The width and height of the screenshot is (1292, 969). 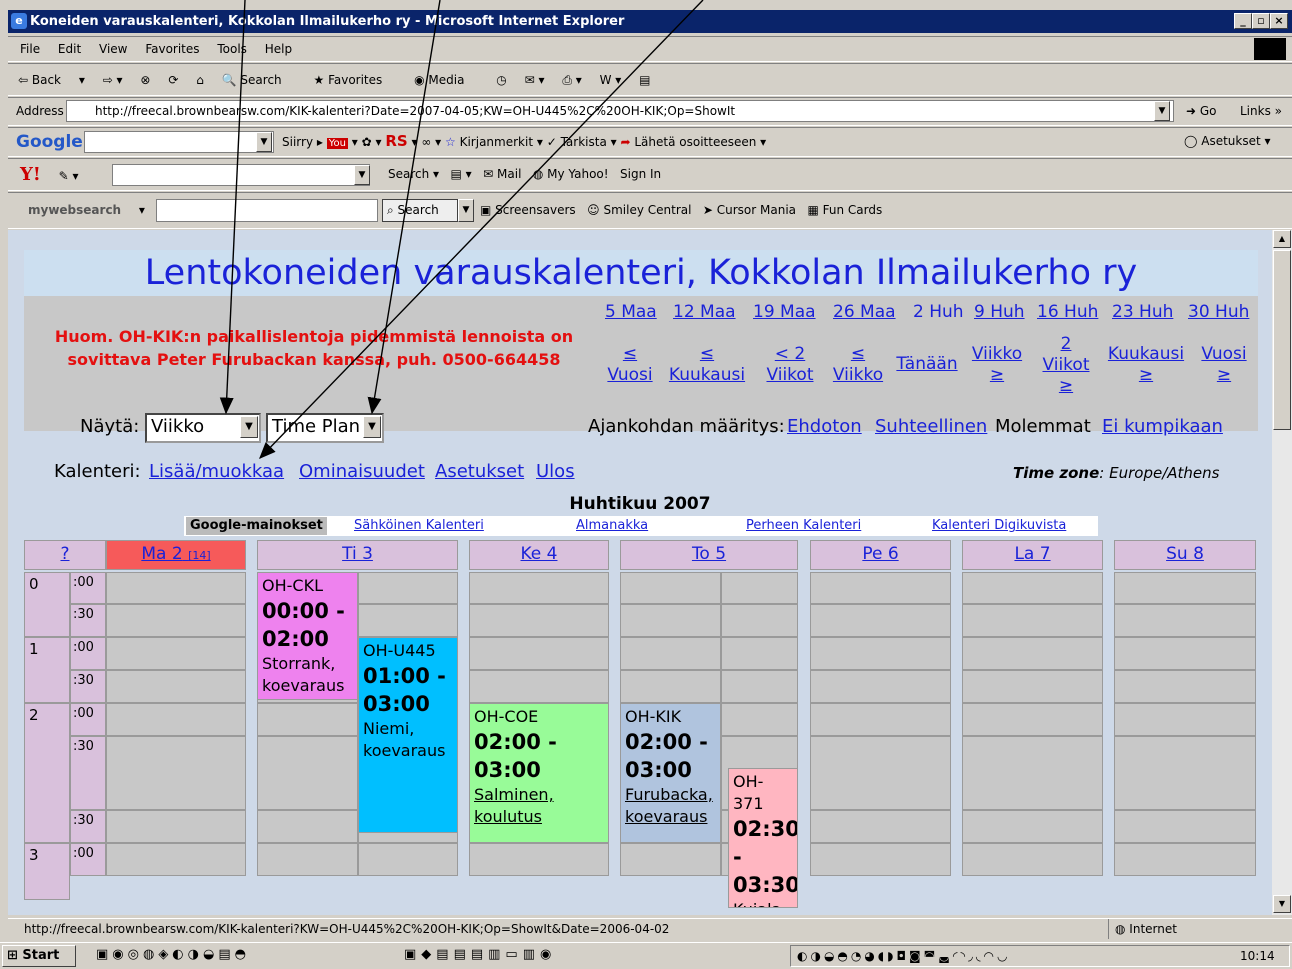 I want to click on lisaa-muokkaa-link: Lisää/muokkaa, so click(x=216, y=471).